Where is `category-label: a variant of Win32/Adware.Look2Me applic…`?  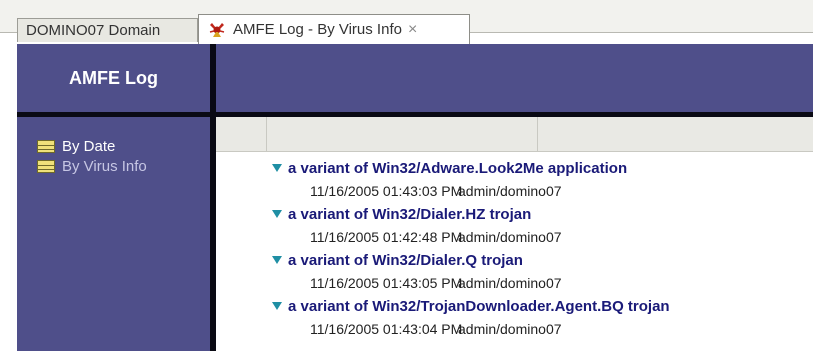
category-label: a variant of Win32/Adware.Look2Me applic… is located at coordinates (458, 168).